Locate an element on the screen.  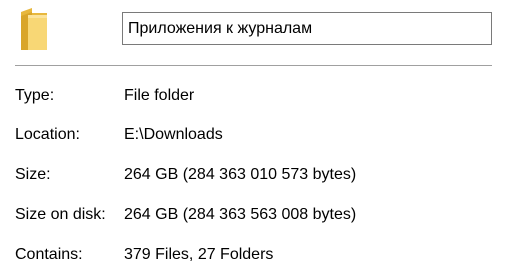
size-on-disk-label: Size on disk: is located at coordinates (60, 214).